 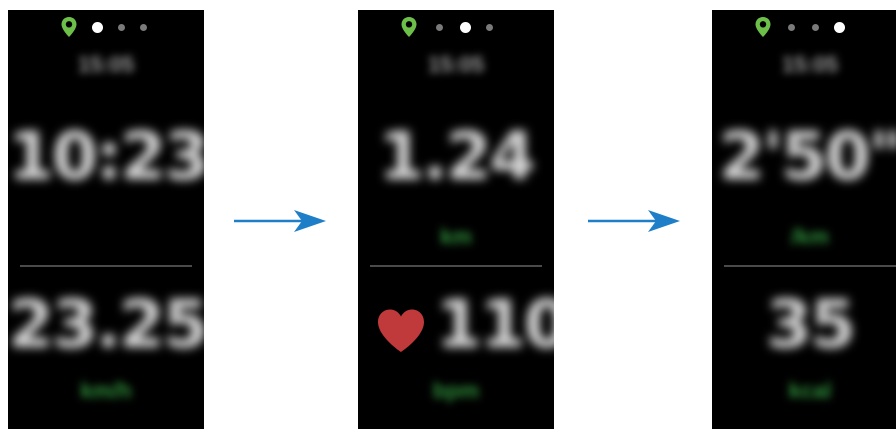 I want to click on calories-unit: kcal, so click(x=810, y=390).